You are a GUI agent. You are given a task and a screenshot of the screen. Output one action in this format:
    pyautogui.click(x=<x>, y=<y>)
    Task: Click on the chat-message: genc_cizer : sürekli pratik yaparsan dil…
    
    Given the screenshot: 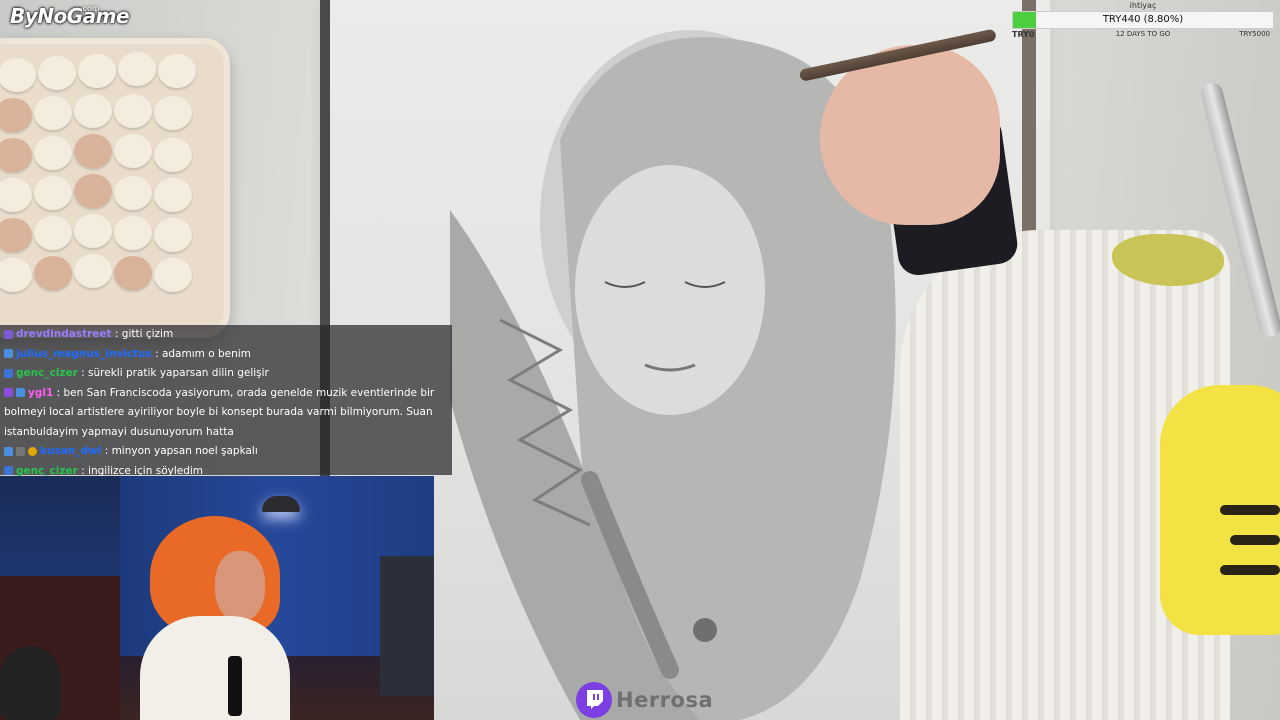 What is the action you would take?
    pyautogui.click(x=226, y=374)
    